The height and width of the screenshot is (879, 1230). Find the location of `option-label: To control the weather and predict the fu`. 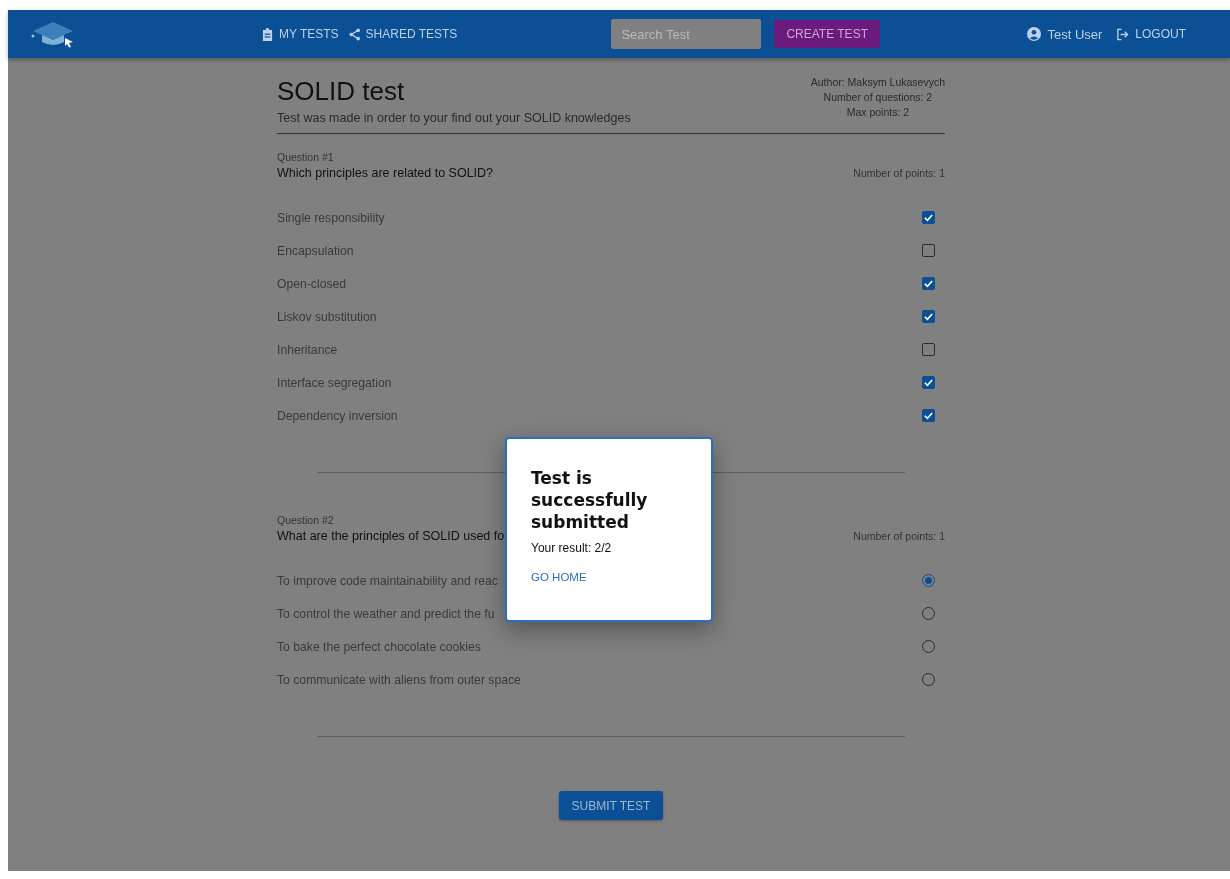

option-label: To control the weather and predict the fu is located at coordinates (386, 613).